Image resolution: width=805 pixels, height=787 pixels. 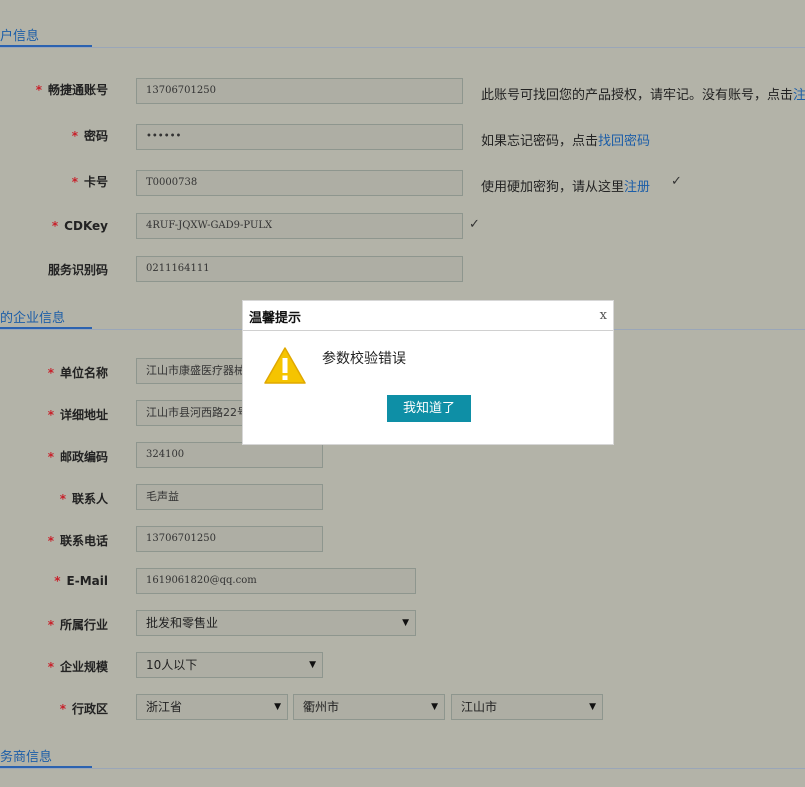 What do you see at coordinates (637, 187) in the screenshot?
I see `register-link: 注册` at bounding box center [637, 187].